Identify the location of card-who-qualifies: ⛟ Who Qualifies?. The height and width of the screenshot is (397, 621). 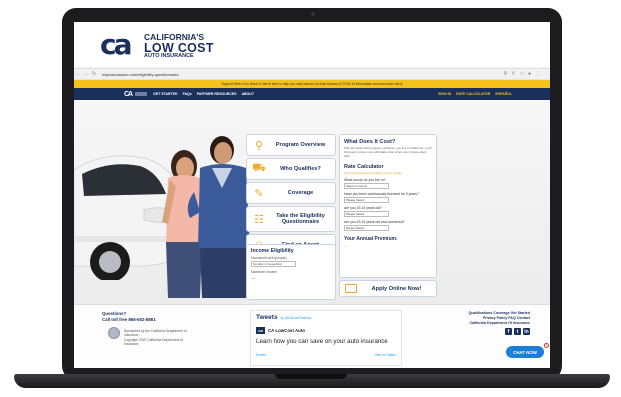
(291, 169).